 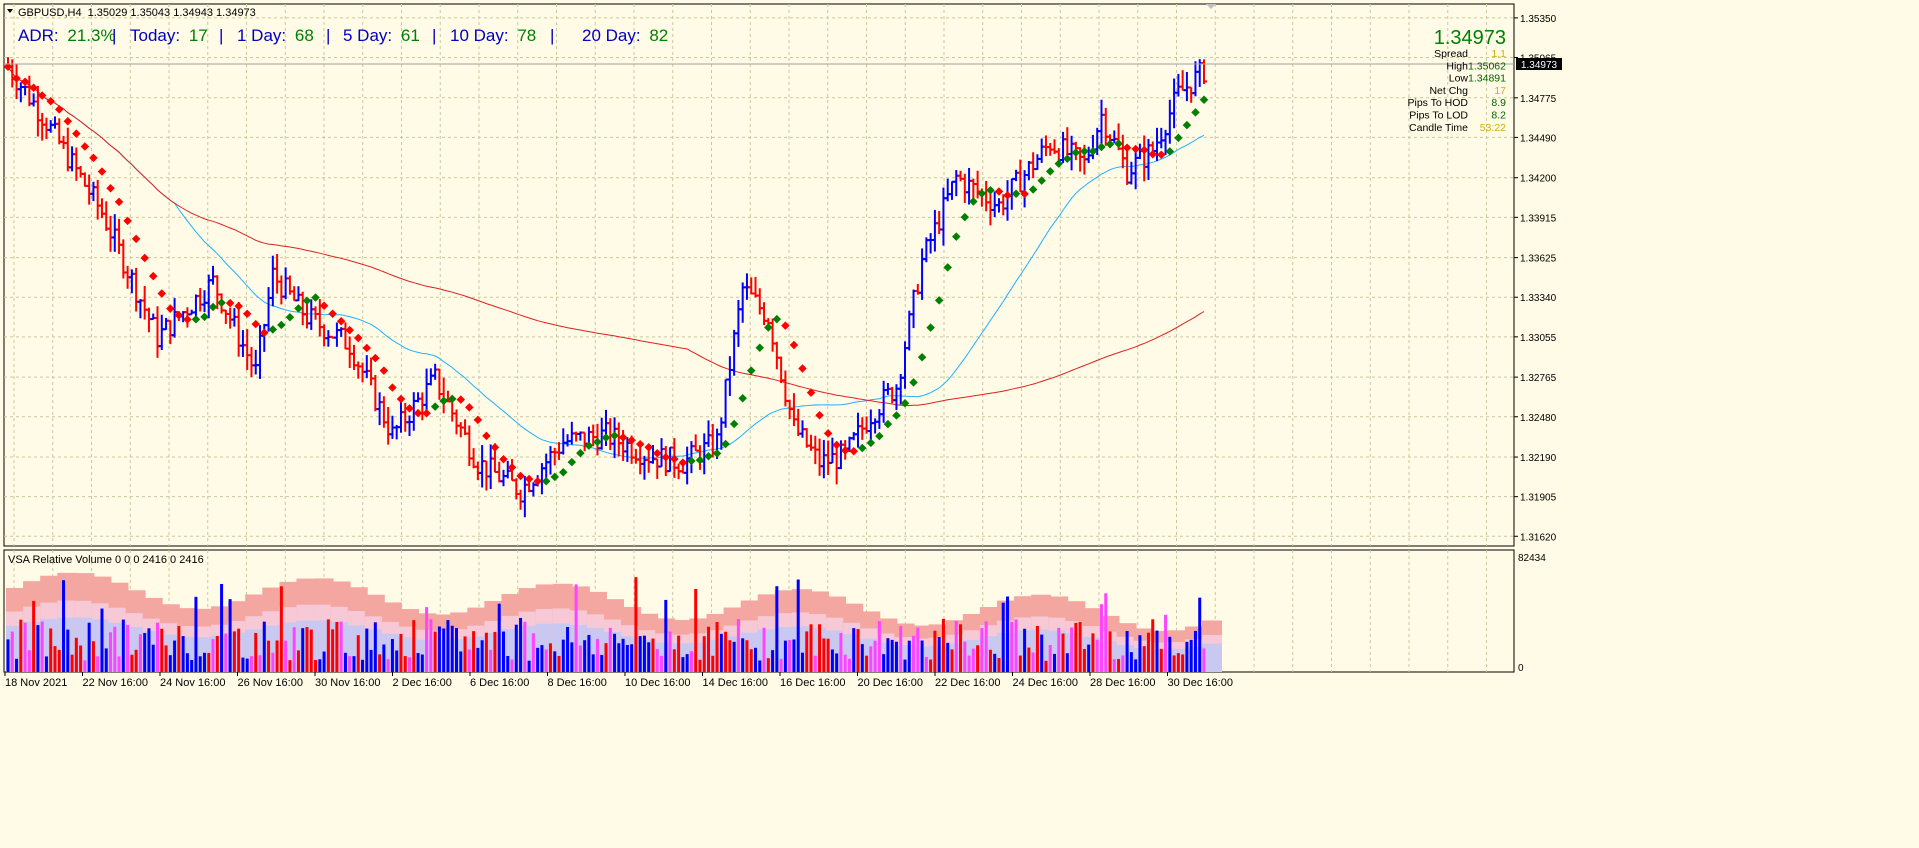 What do you see at coordinates (1498, 103) in the screenshot?
I see `info-value: 8.9` at bounding box center [1498, 103].